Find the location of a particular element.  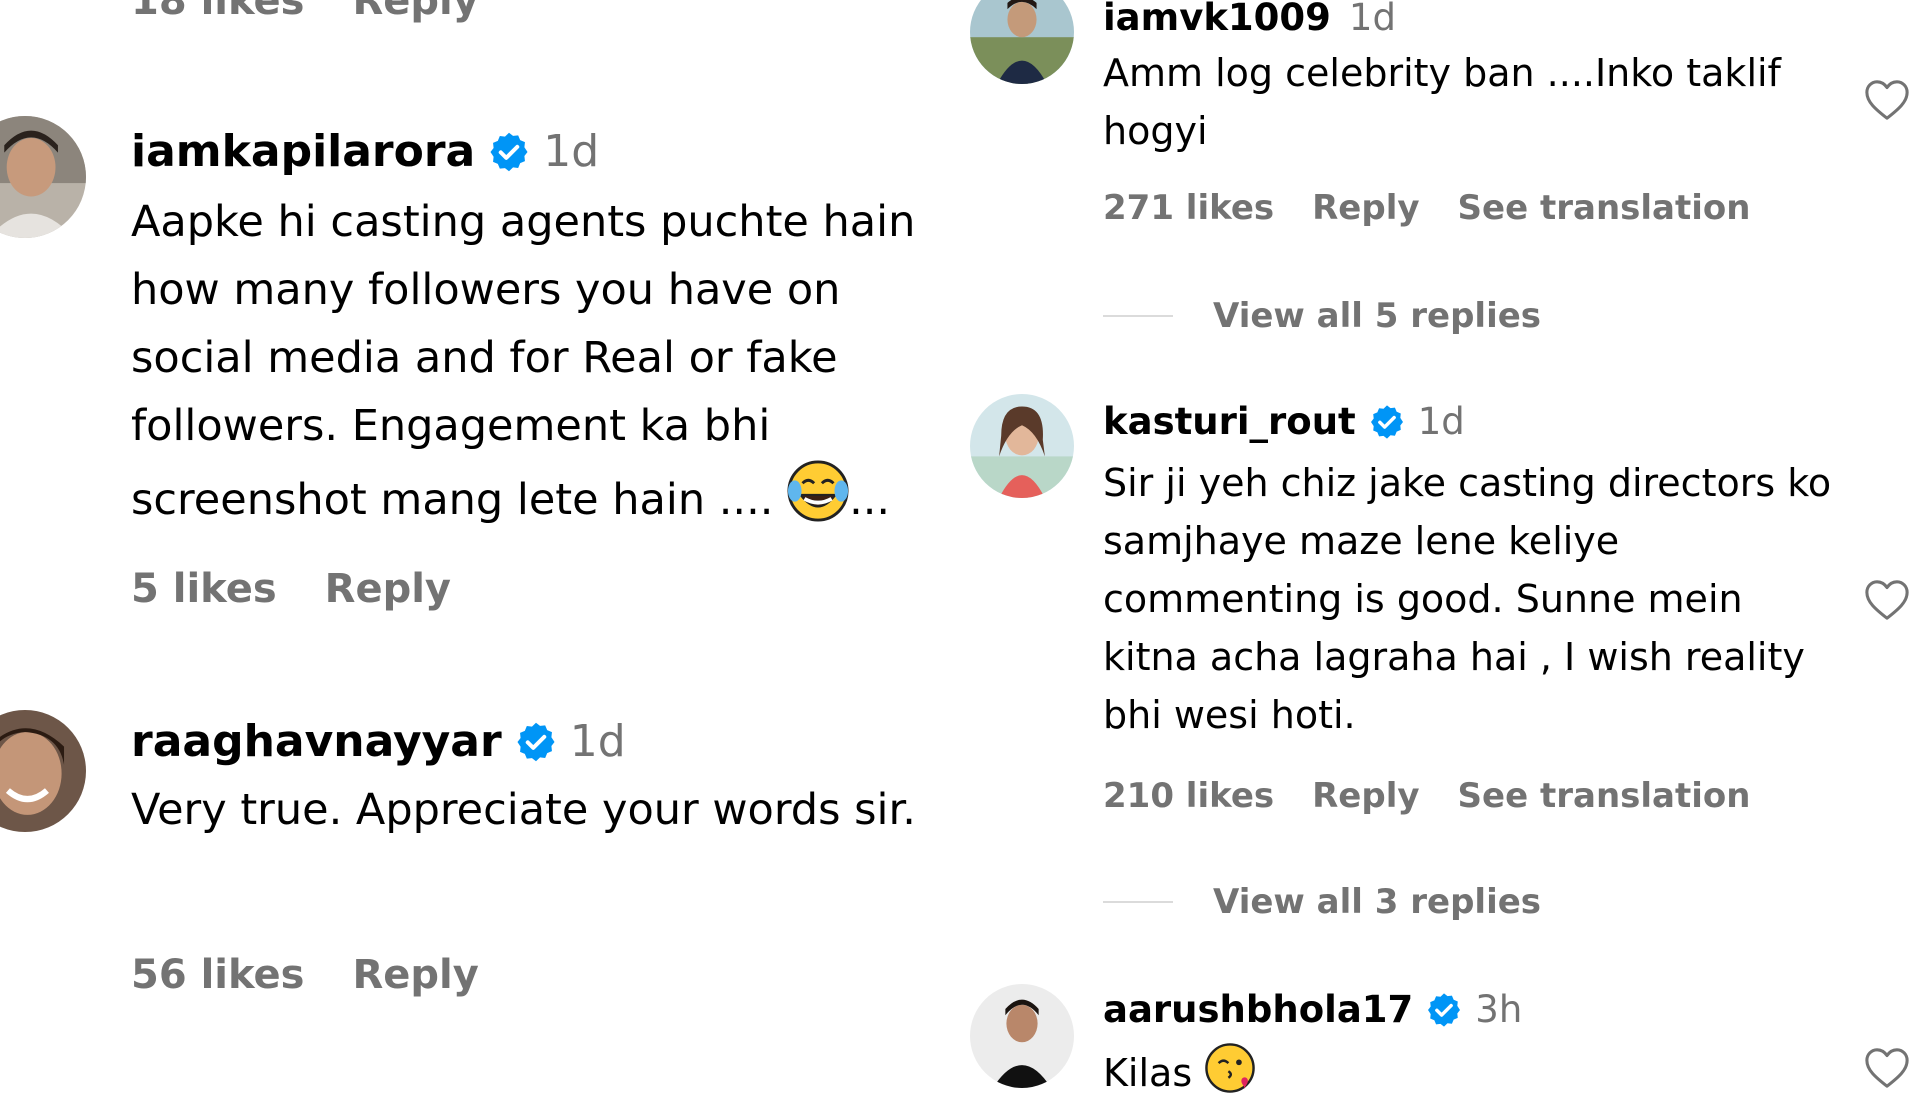

comment-body: Kilas is located at coordinates (1148, 1073).